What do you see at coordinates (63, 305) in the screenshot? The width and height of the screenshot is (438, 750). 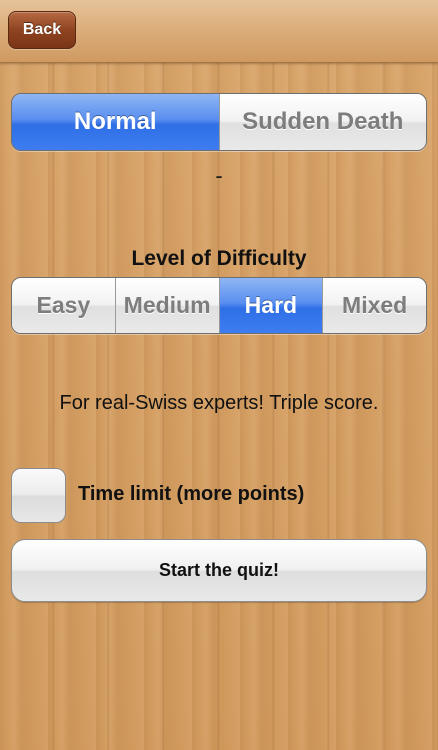 I see `difficulty-option-easy: Easy` at bounding box center [63, 305].